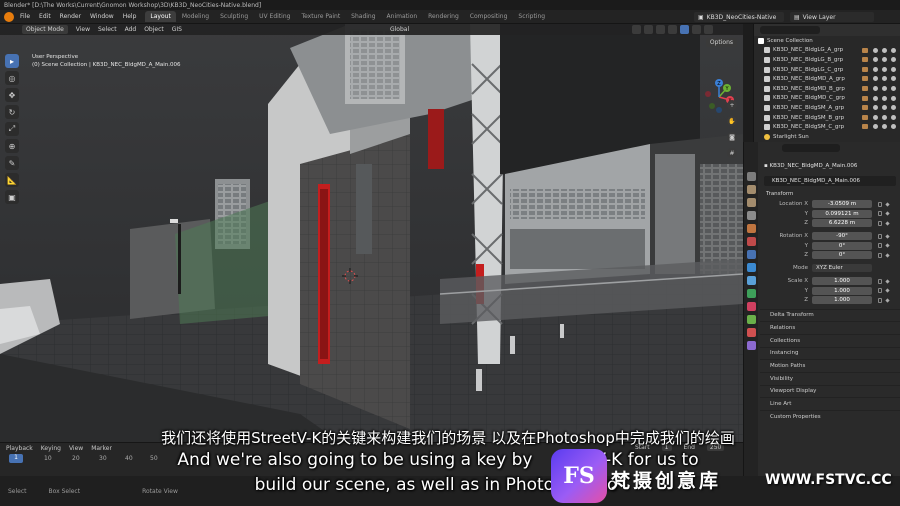  What do you see at coordinates (830, 315) in the screenshot?
I see `delta-transform-section: Delta Transform` at bounding box center [830, 315].